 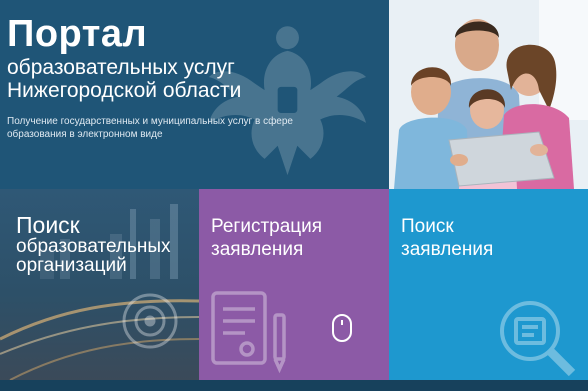 I want to click on register-application-label: Регистрация заявления, so click(x=266, y=238).